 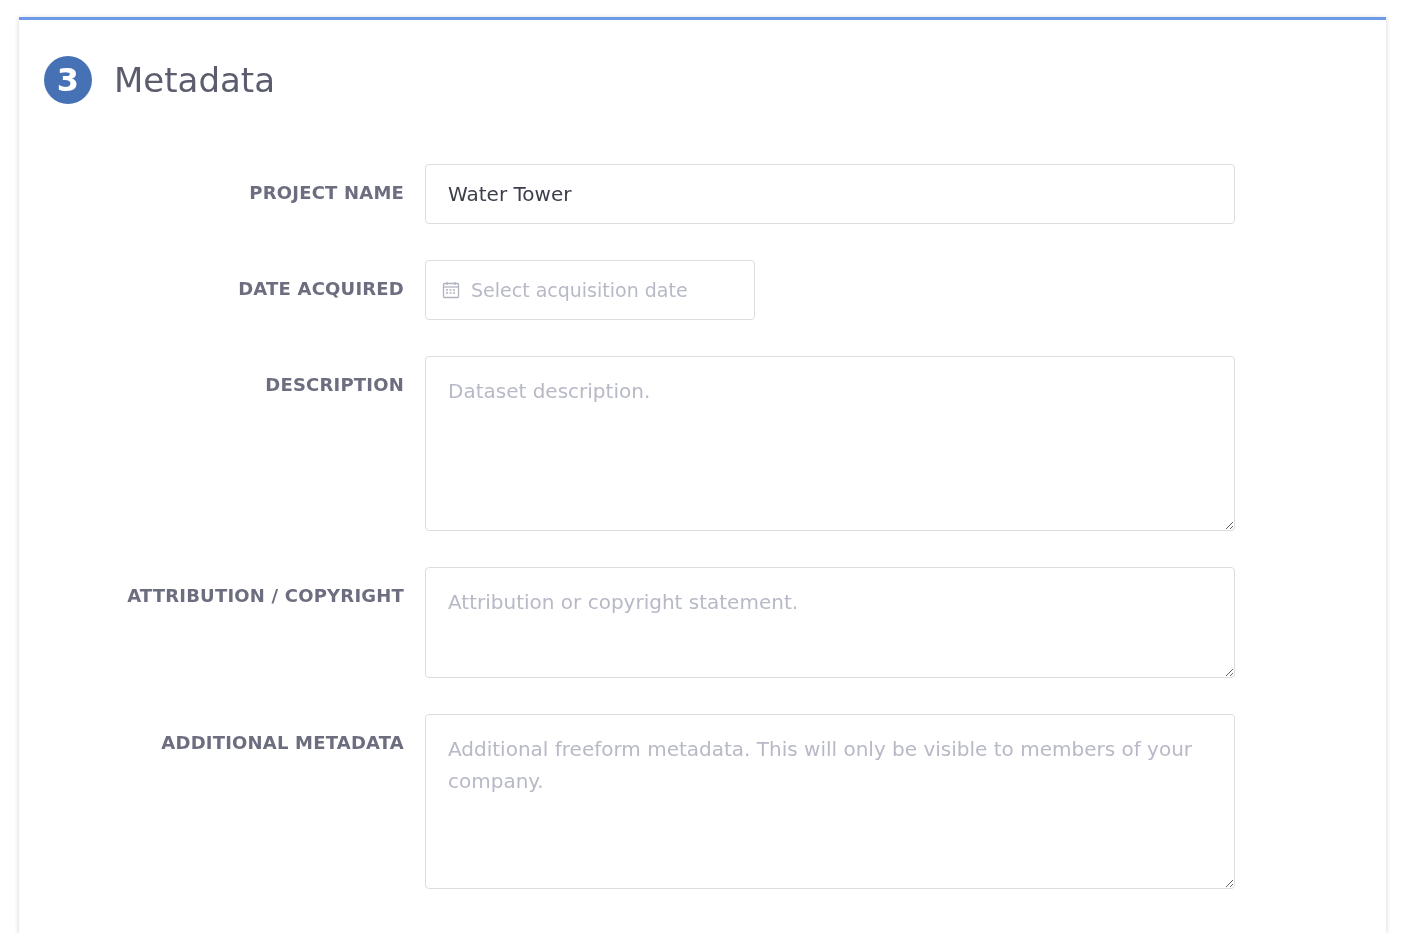 What do you see at coordinates (830, 801) in the screenshot?
I see `text-area-field: Additional freeform metadata. This will only be visible to members of your company.` at bounding box center [830, 801].